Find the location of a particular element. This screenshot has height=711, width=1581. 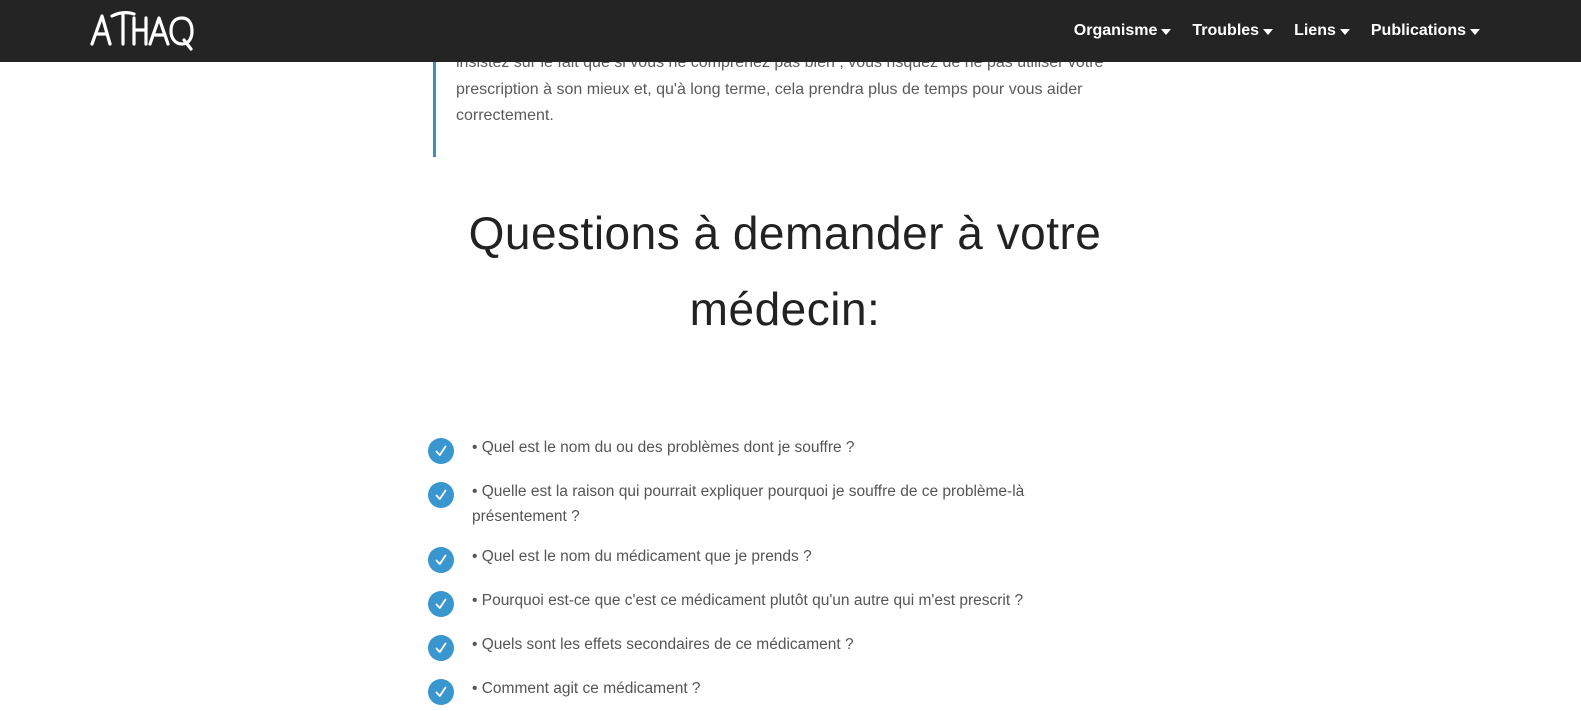

list-item-text: • Comment agit ce médicament ? is located at coordinates (586, 688).